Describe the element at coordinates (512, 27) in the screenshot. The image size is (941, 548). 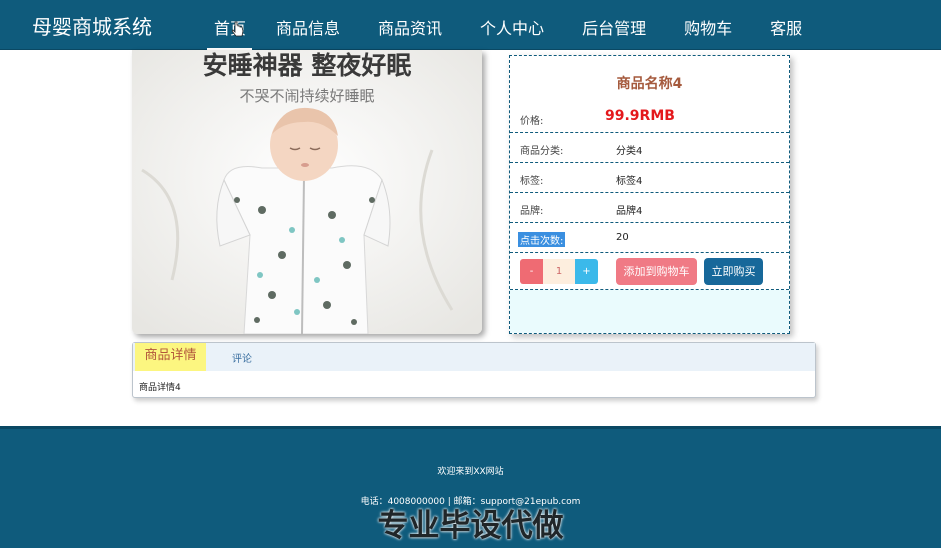
I see `nav-personal-center: 个人中心` at that location.